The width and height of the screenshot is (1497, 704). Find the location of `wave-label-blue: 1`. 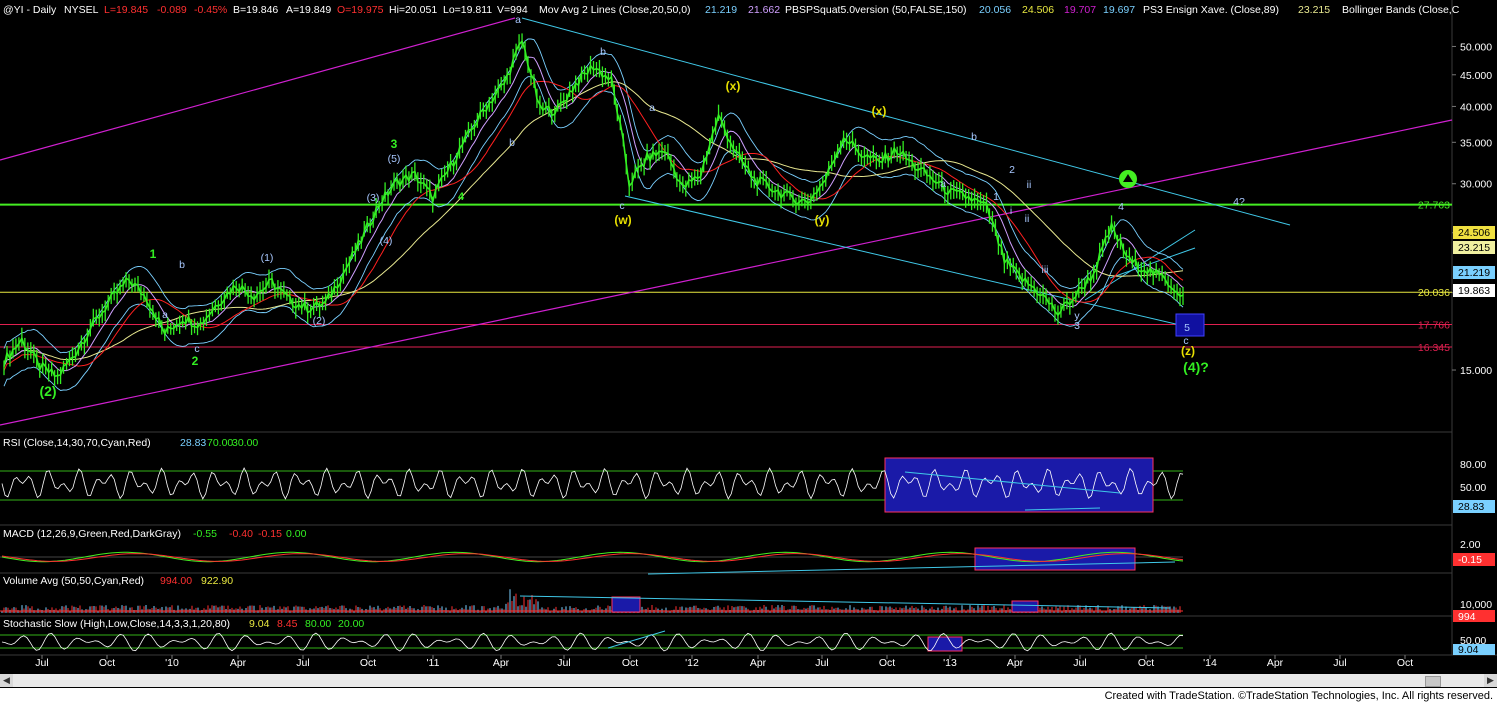

wave-label-blue: 1 is located at coordinates (996, 197).